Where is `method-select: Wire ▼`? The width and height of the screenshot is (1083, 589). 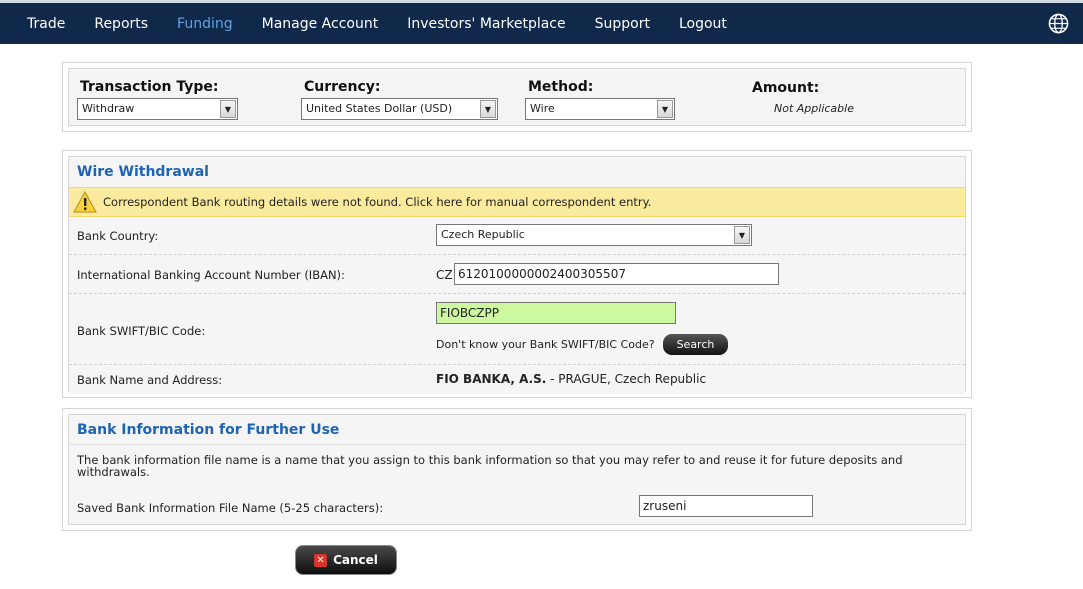
method-select: Wire ▼ is located at coordinates (600, 109).